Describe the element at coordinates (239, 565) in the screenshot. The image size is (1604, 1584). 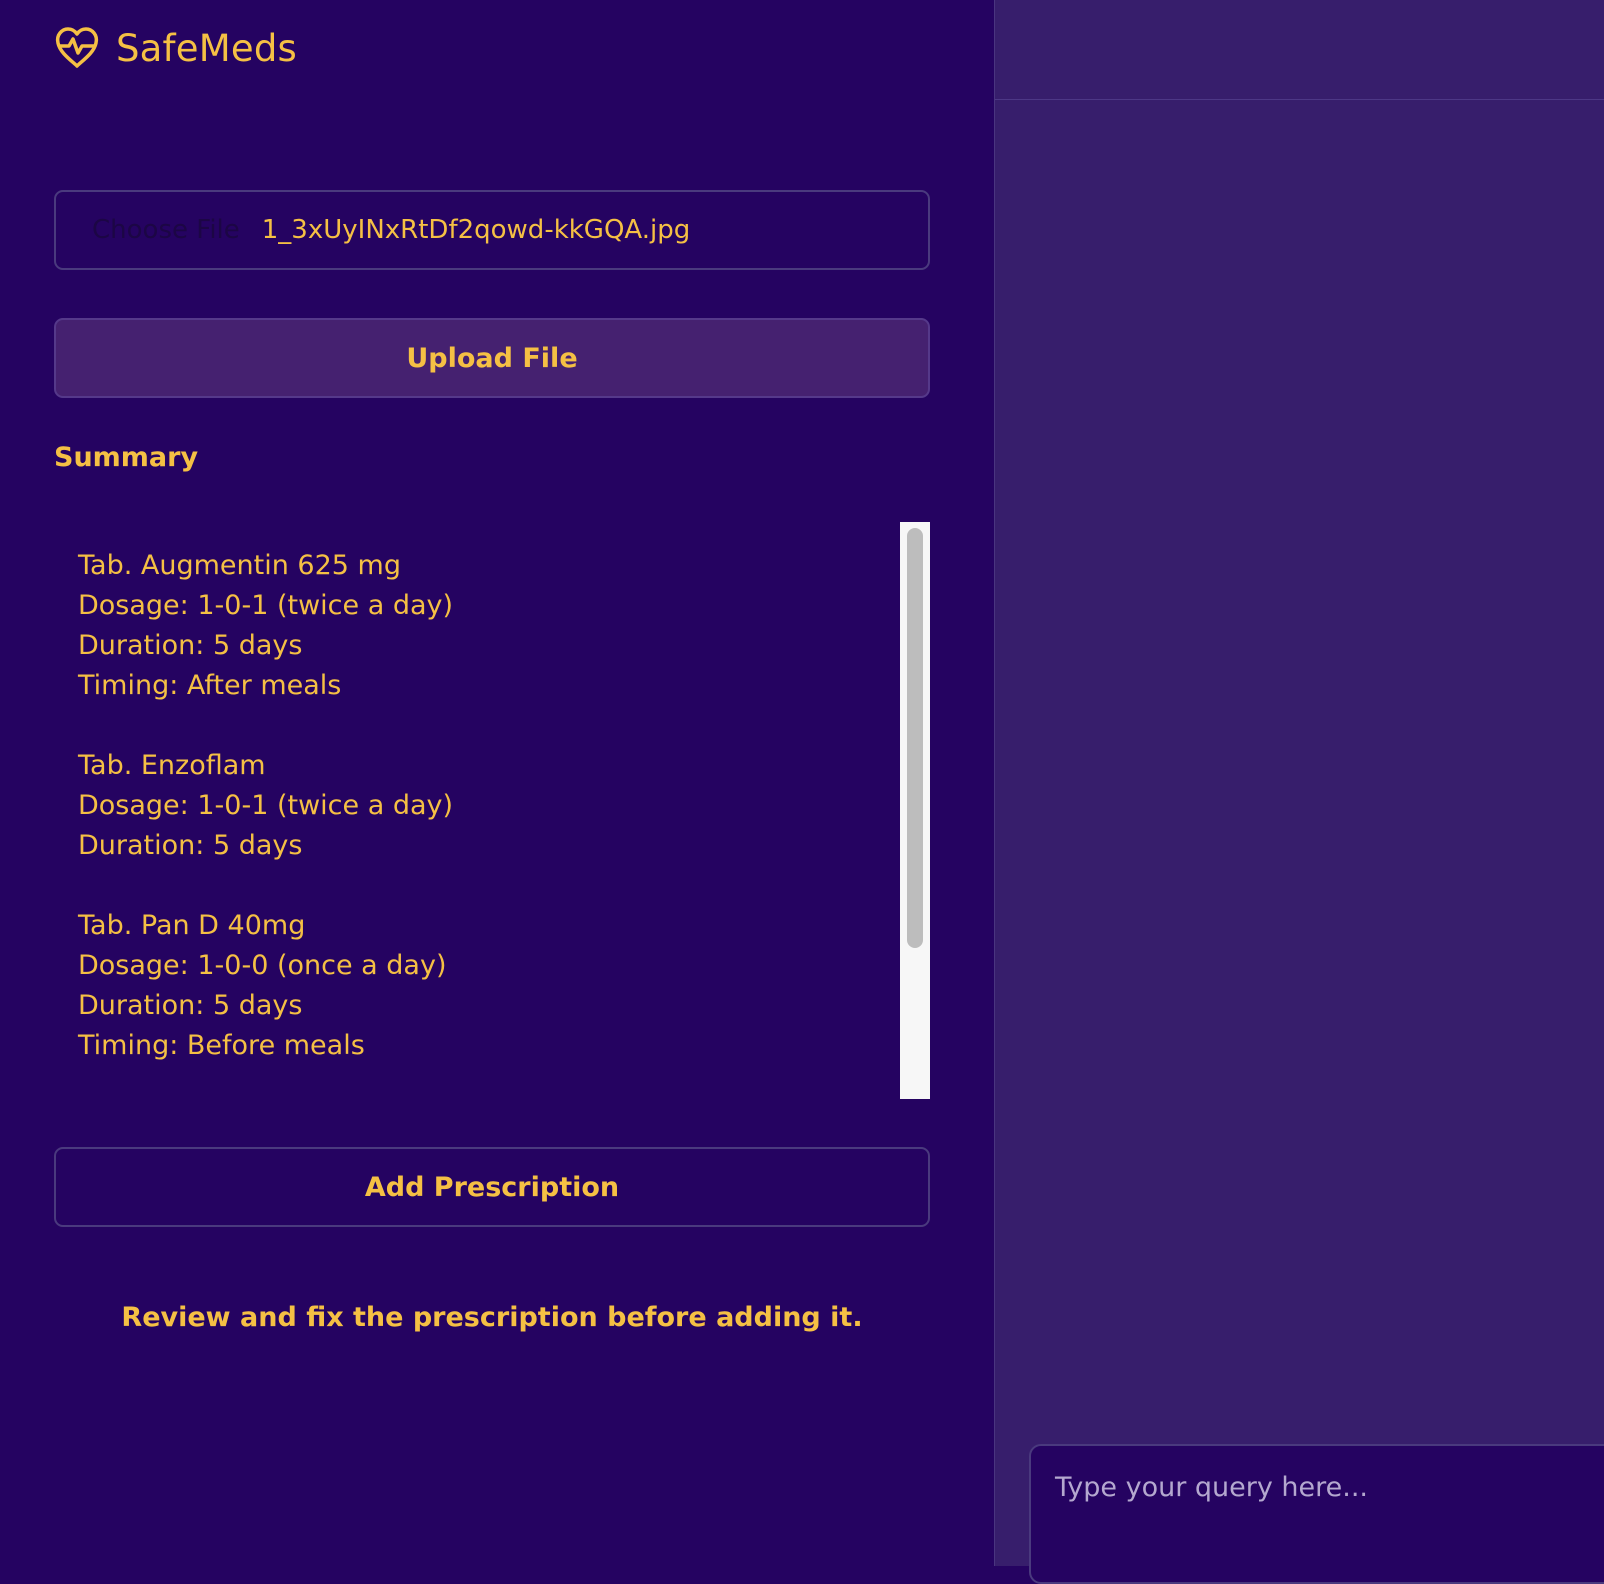
I see `medication-name: Tab. Augmentin 625 mg` at that location.